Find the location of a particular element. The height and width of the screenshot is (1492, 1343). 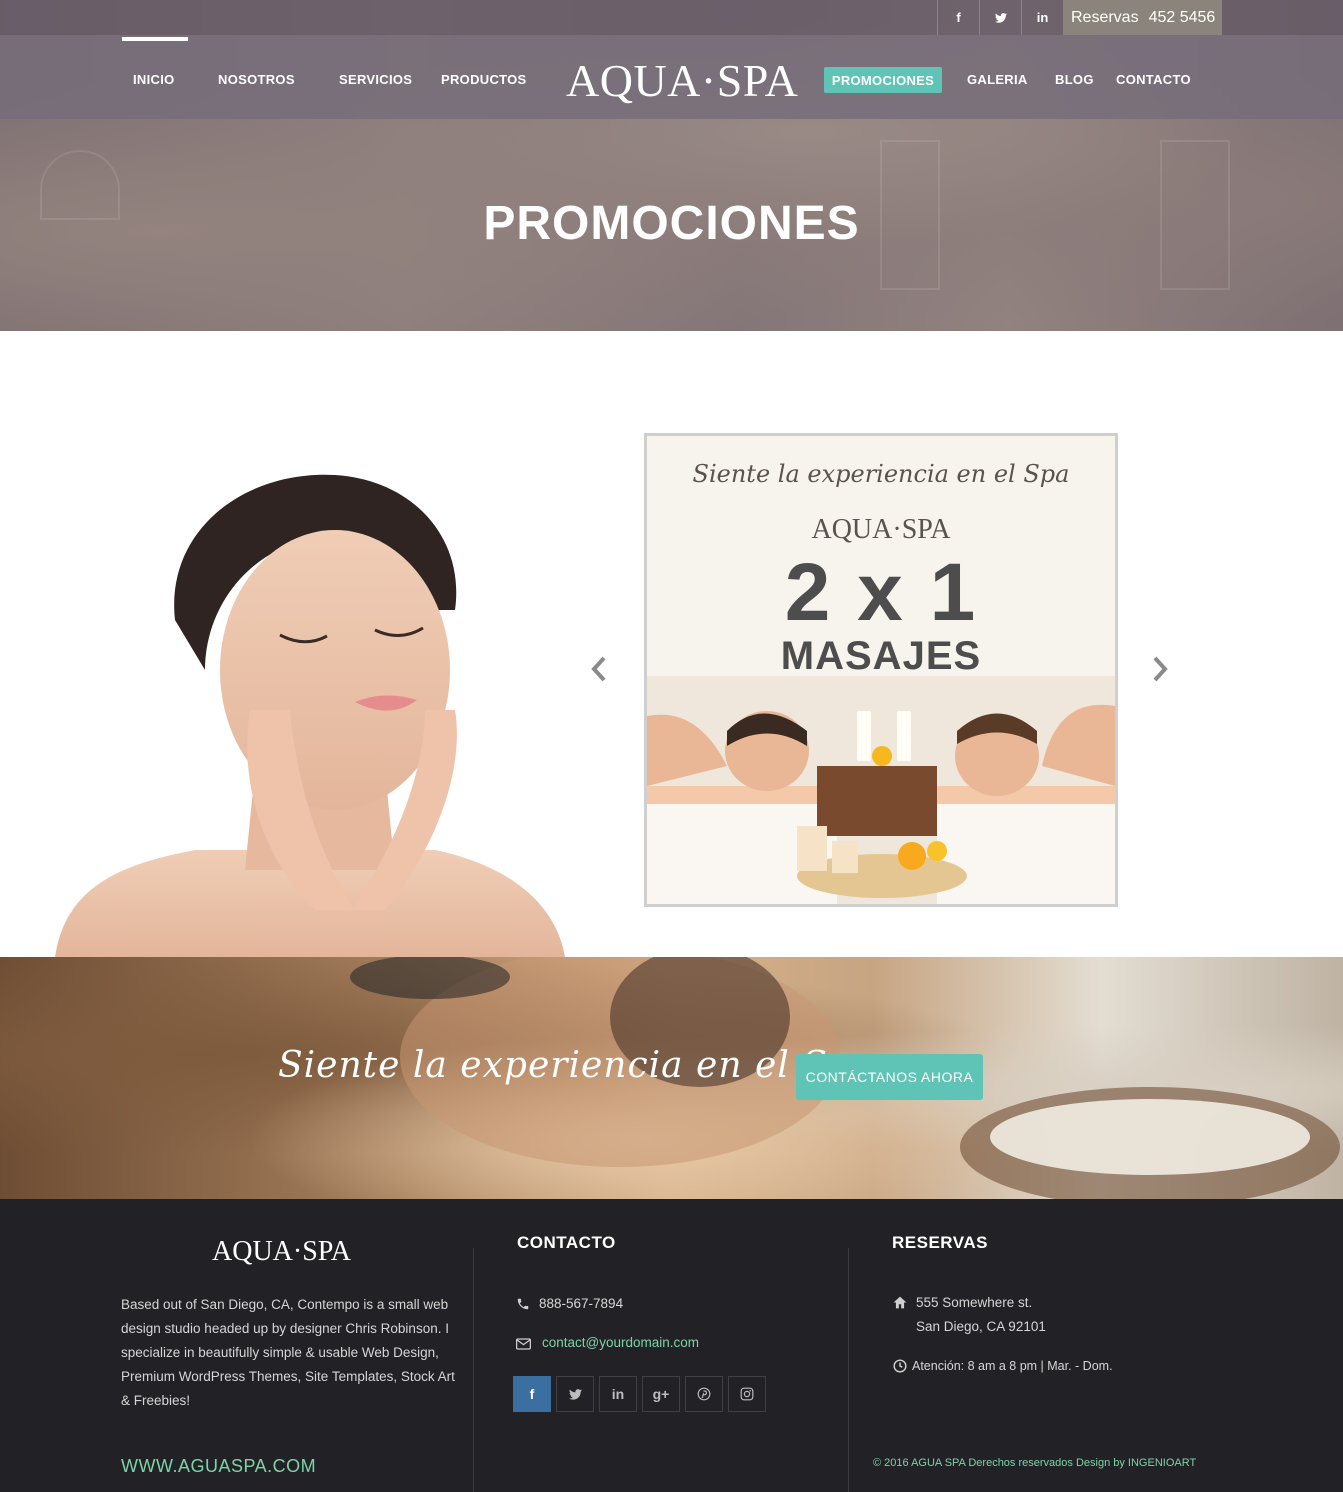

banner-script-text: Siente la experiencia en el Spa is located at coordinates (576, 1065).